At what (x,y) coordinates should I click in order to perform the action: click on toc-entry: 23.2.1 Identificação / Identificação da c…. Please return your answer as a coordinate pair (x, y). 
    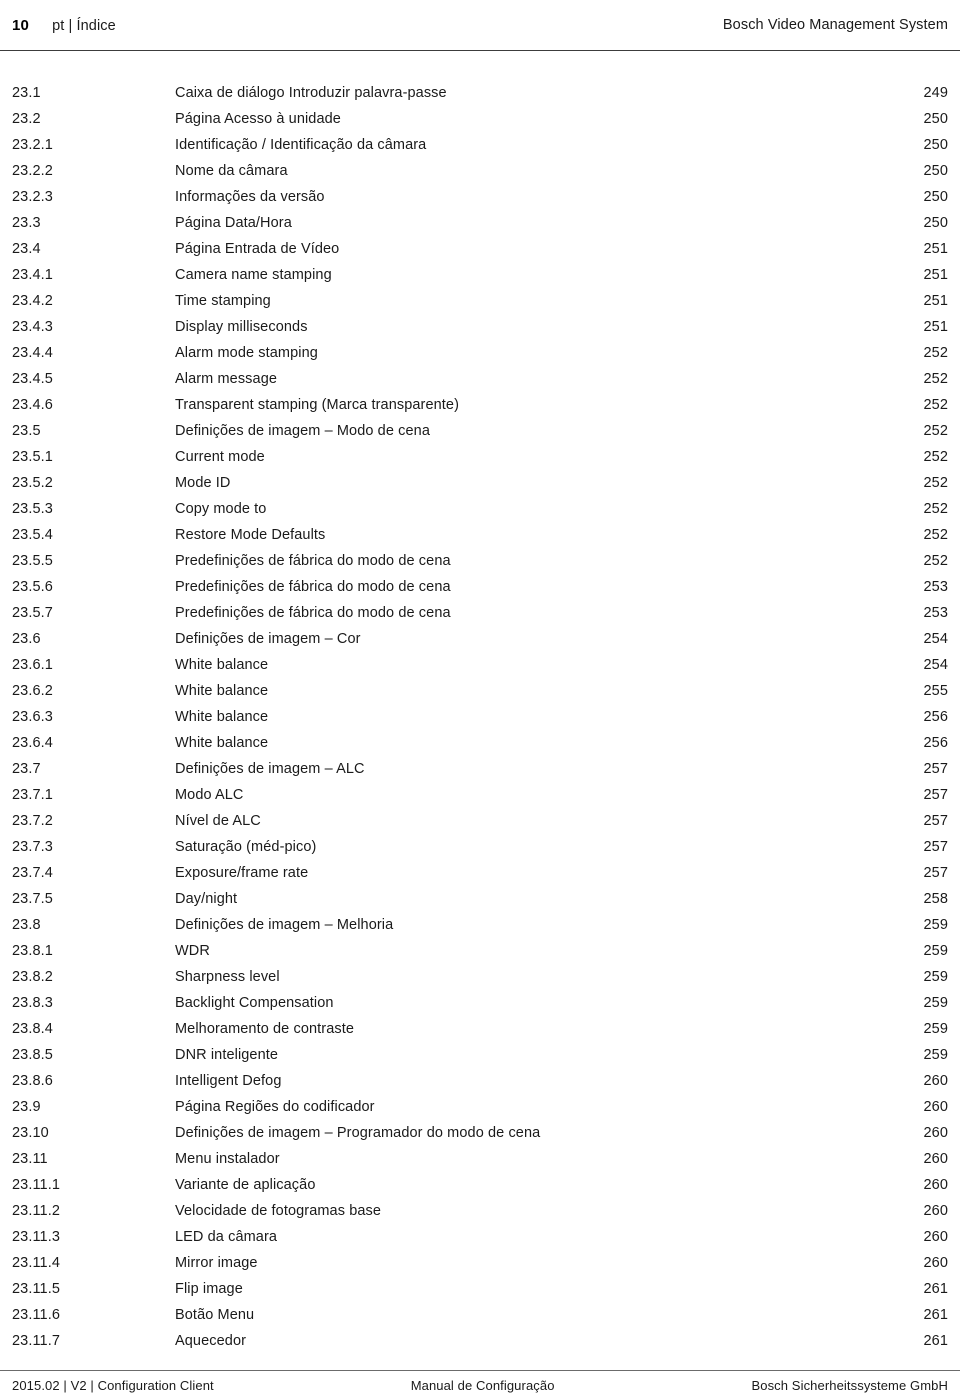
    Looking at the image, I should click on (480, 145).